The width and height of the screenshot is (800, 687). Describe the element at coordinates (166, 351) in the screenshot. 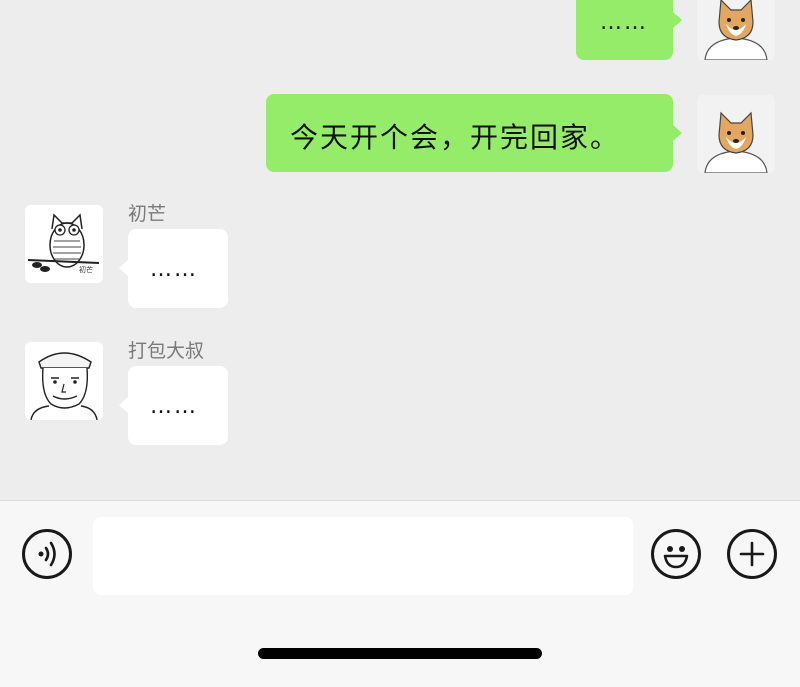

I see `sender-name: 打包大叔` at that location.